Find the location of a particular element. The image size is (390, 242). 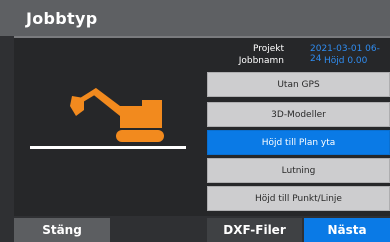

menu-item-3d-models: 3D-Modeller is located at coordinates (298, 114).